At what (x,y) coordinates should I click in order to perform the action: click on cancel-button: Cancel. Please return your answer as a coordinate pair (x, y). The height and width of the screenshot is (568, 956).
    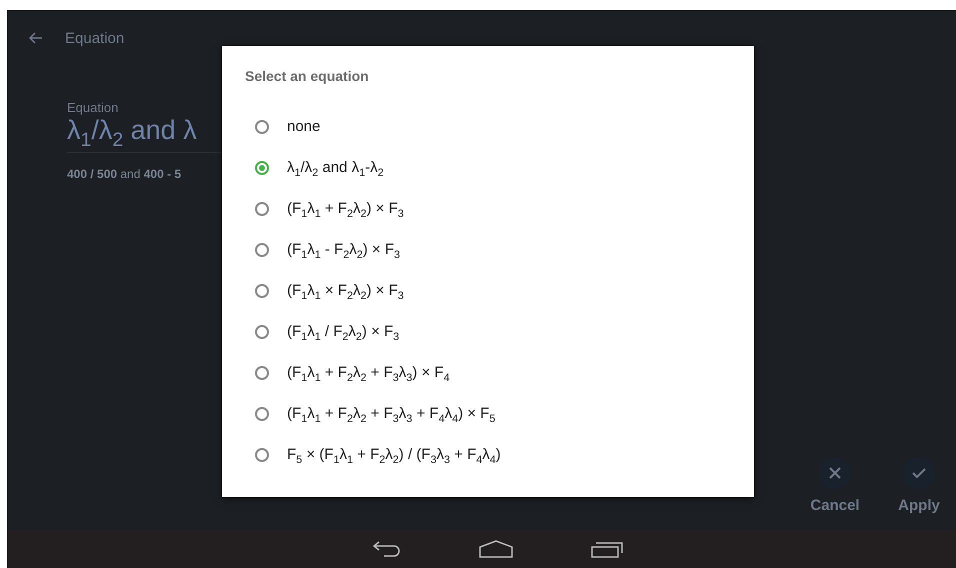
    Looking at the image, I should click on (835, 485).